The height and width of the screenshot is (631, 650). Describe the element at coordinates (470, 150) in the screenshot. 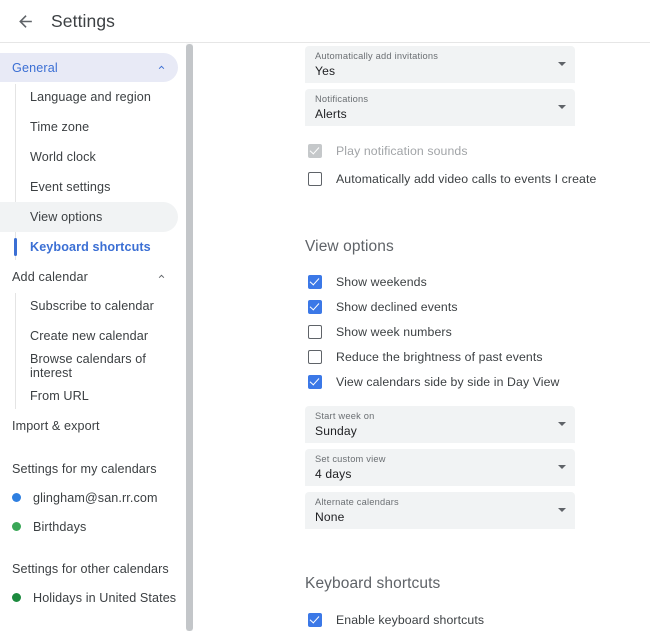

I see `play-notification-sounds-row: Play notification sounds` at that location.